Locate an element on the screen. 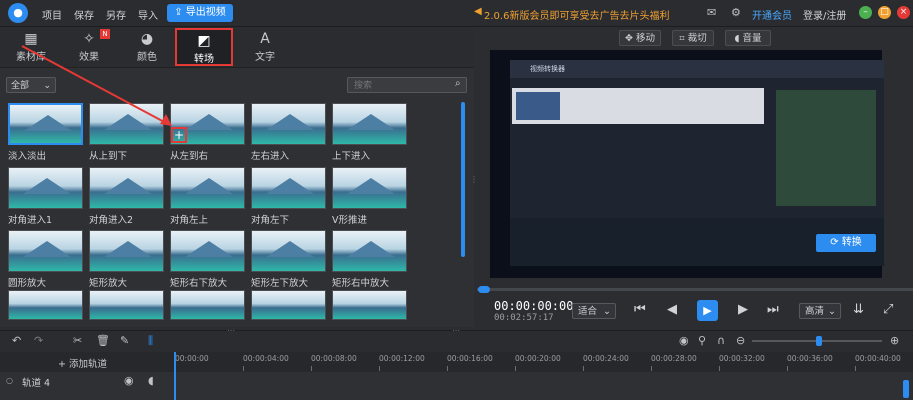 Image resolution: width=913 pixels, height=400 pixels. crop-button: ⌗ 裁切 is located at coordinates (693, 38).